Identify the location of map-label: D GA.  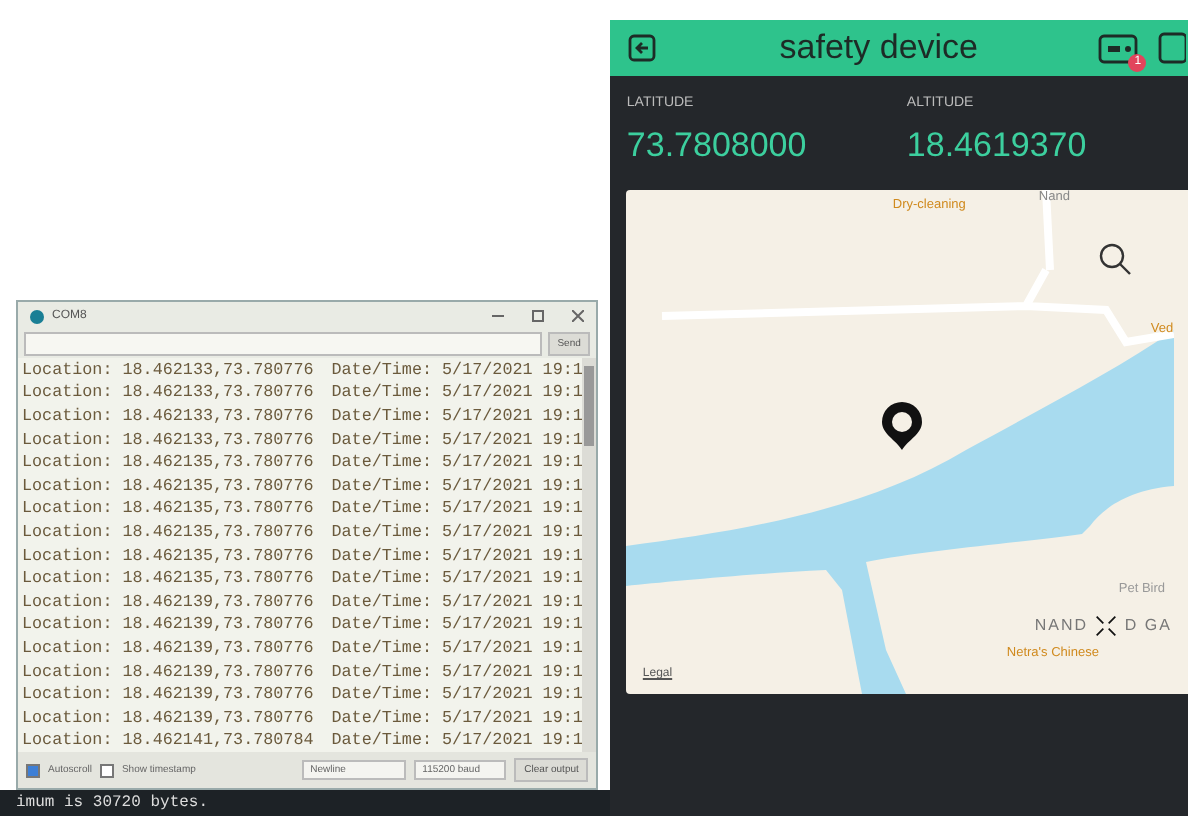
(1148, 625).